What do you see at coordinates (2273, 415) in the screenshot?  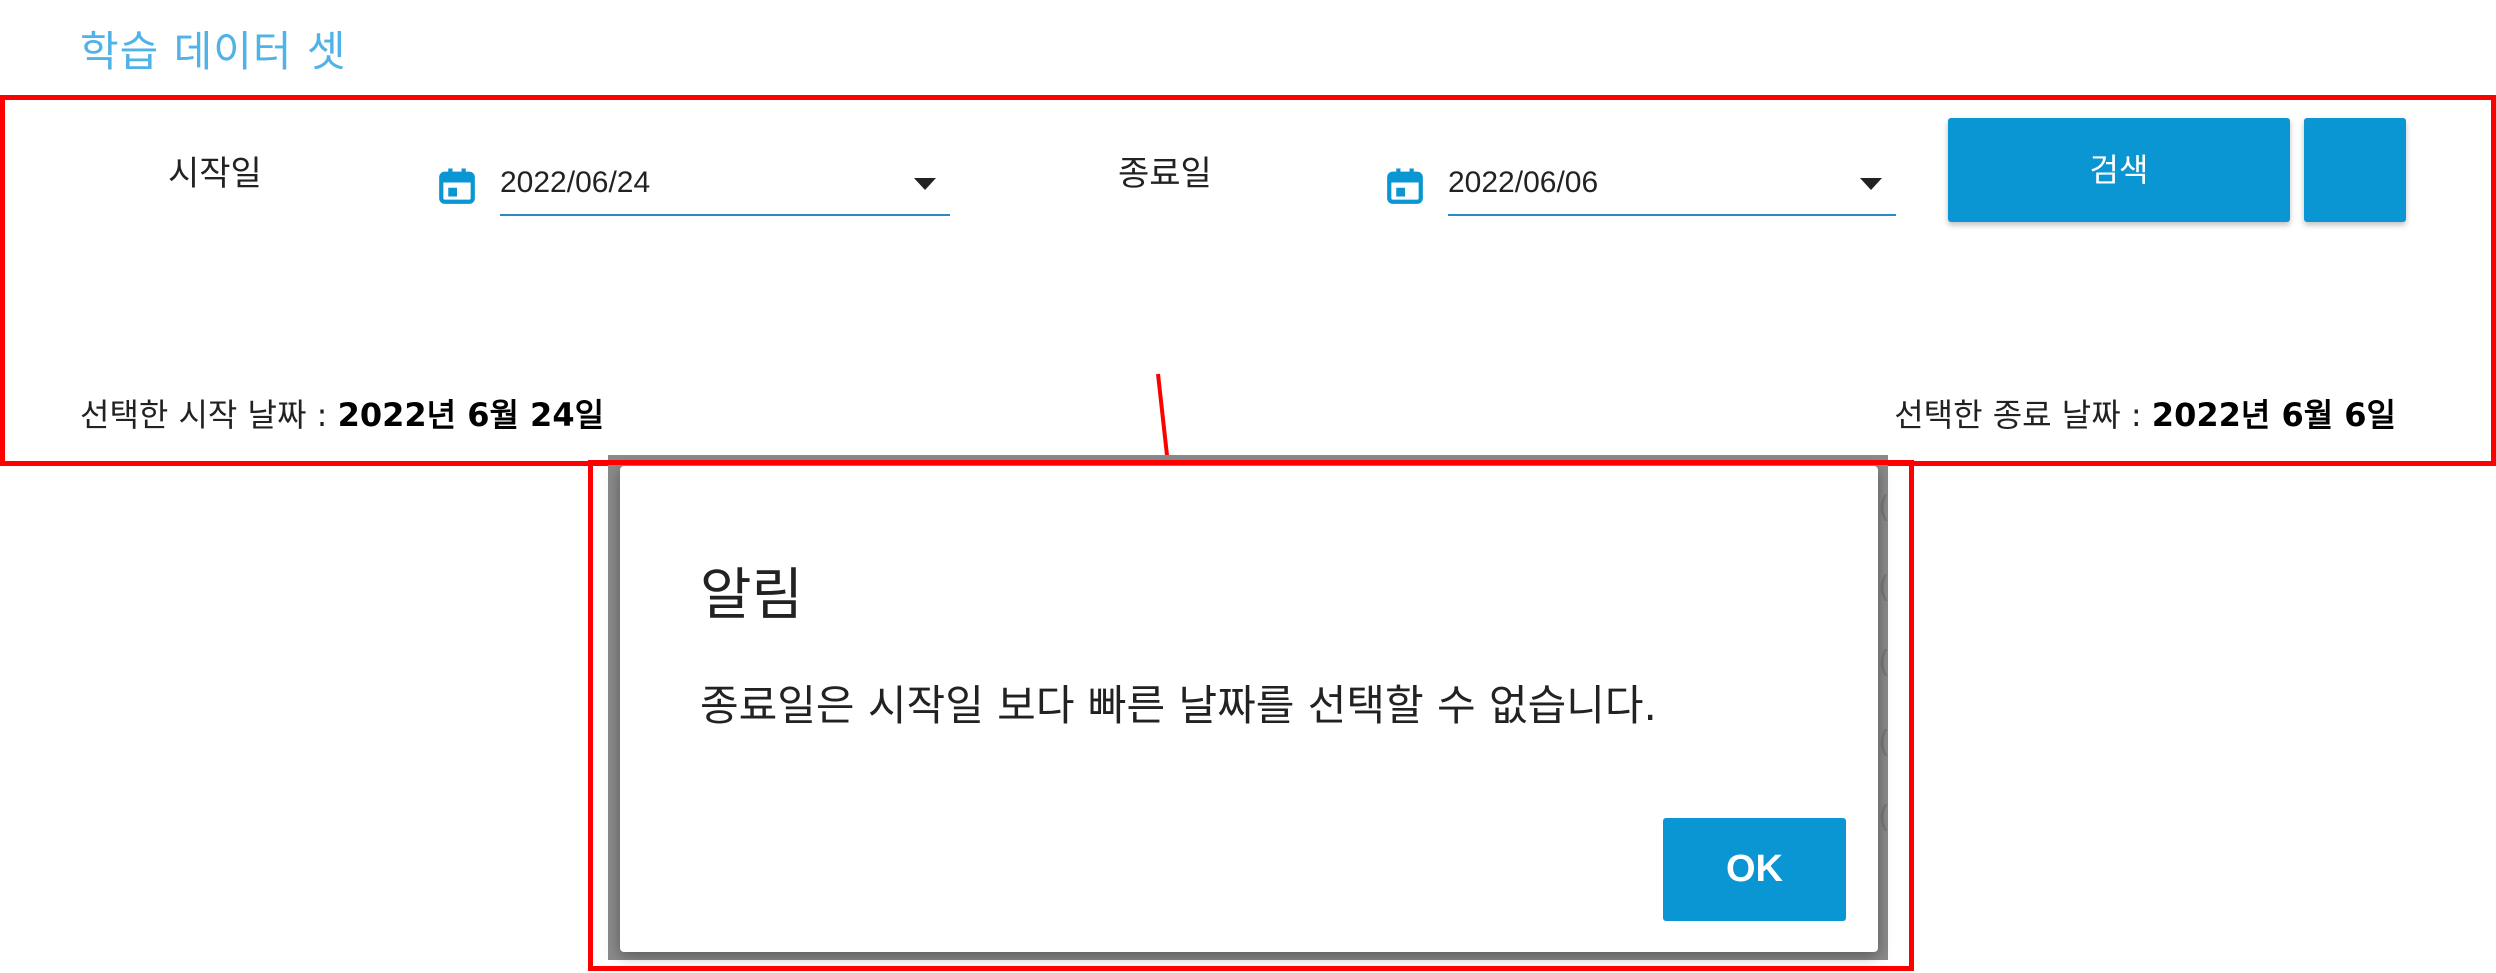 I see `selected-end-date: 2022년 6월 6일` at bounding box center [2273, 415].